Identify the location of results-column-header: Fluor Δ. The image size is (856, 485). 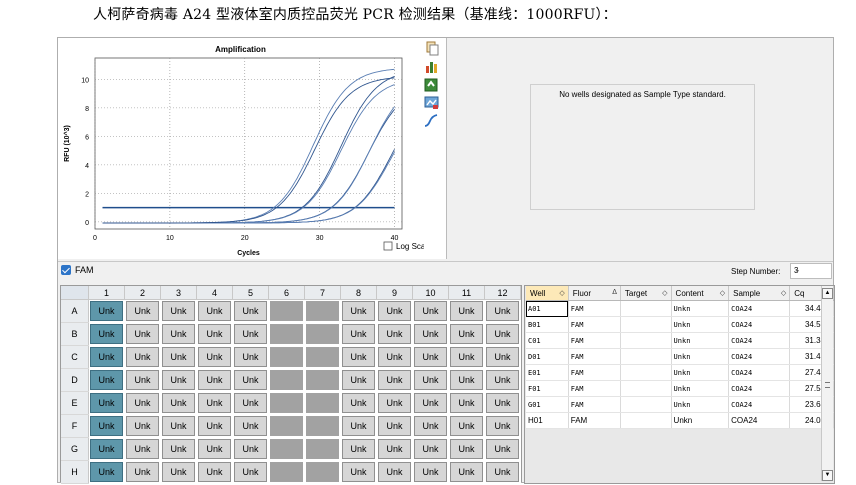
(594, 293).